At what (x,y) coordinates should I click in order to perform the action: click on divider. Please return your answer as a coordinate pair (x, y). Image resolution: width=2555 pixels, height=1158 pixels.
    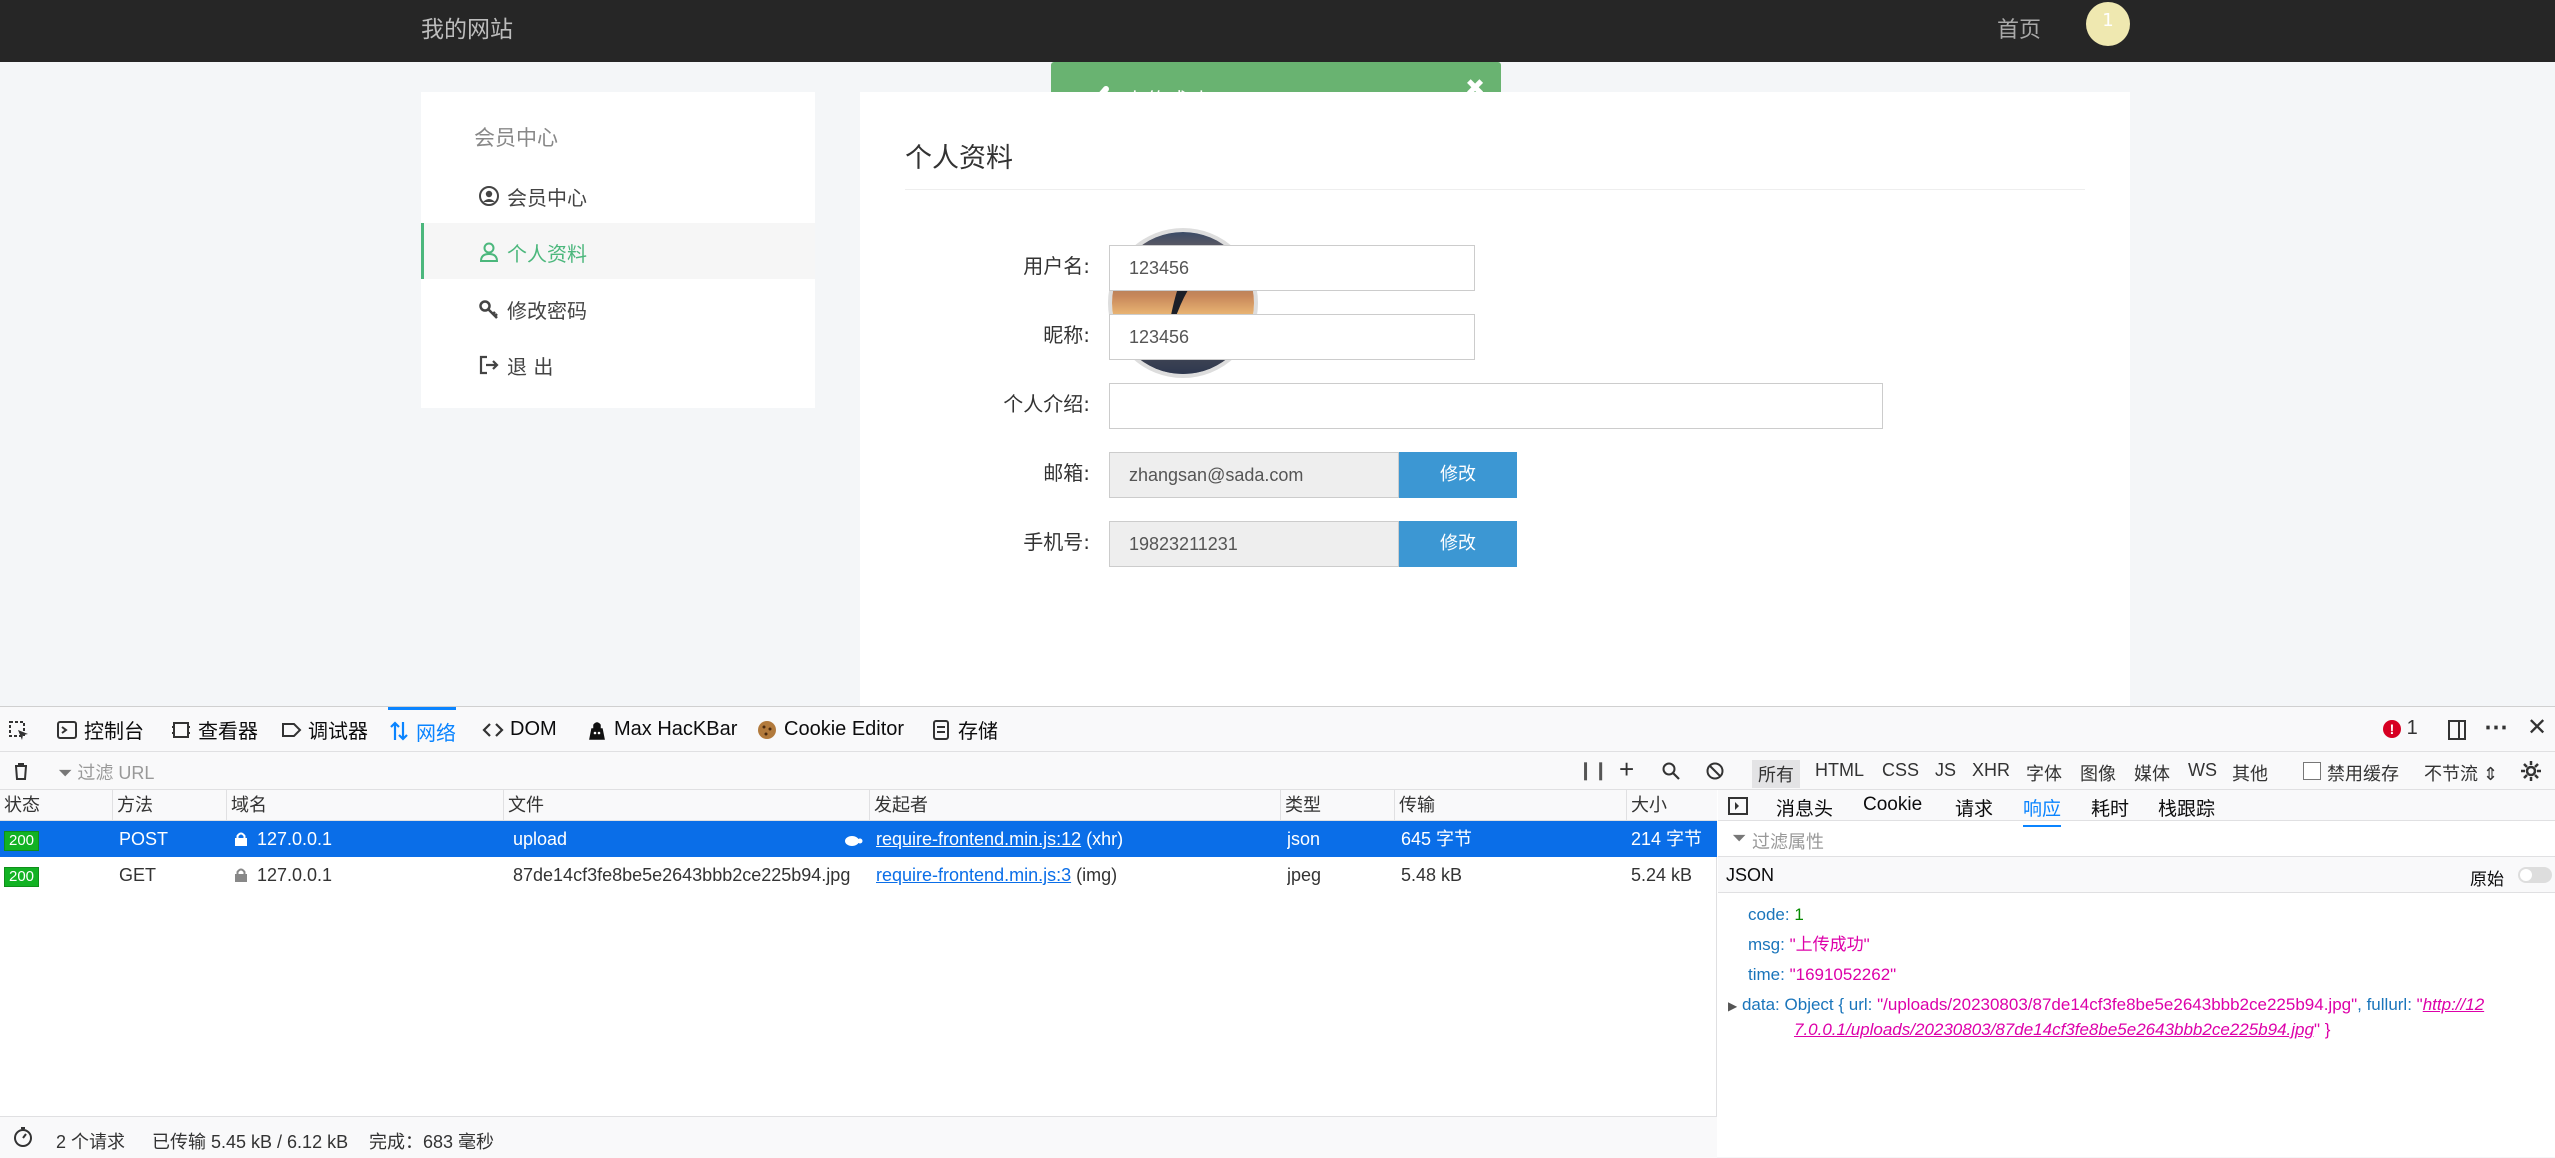
    Looking at the image, I should click on (1495, 189).